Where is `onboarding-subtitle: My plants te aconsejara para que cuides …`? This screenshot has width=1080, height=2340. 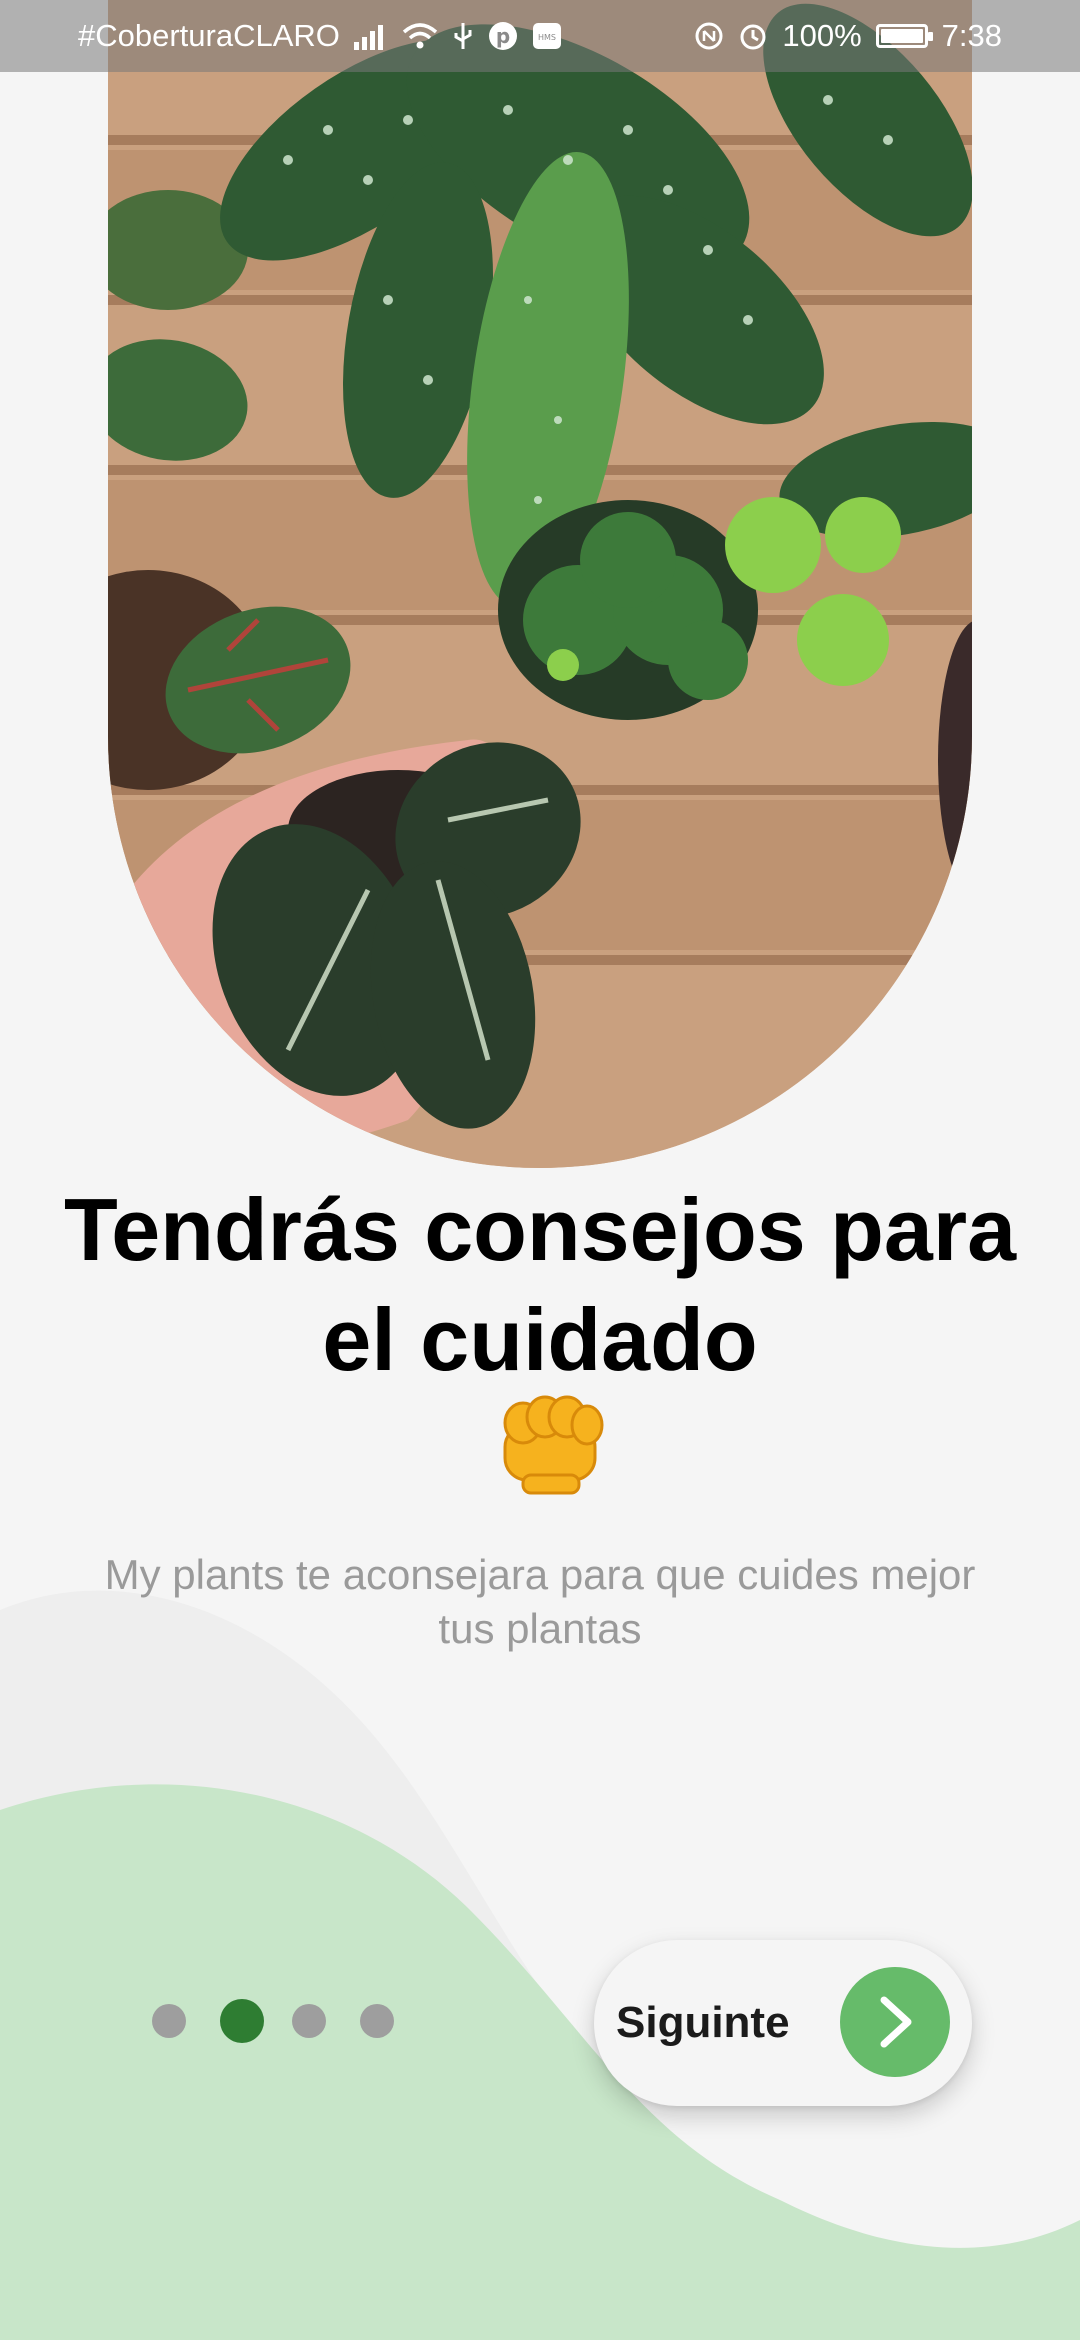 onboarding-subtitle: My plants te aconsejara para que cuides … is located at coordinates (540, 1601).